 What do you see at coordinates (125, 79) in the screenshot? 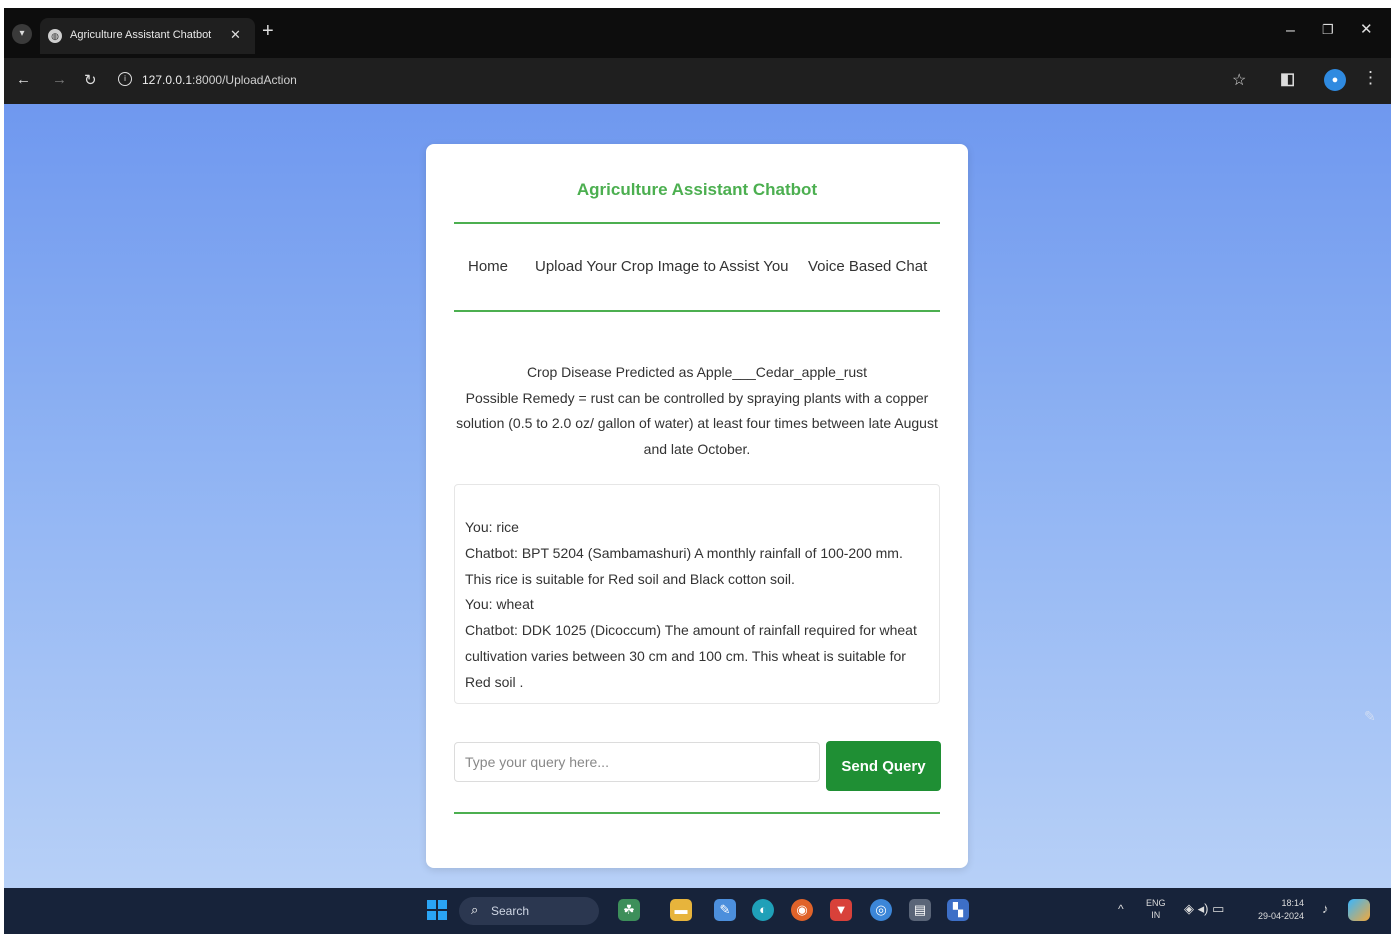
I see `site-info-icon: i` at bounding box center [125, 79].